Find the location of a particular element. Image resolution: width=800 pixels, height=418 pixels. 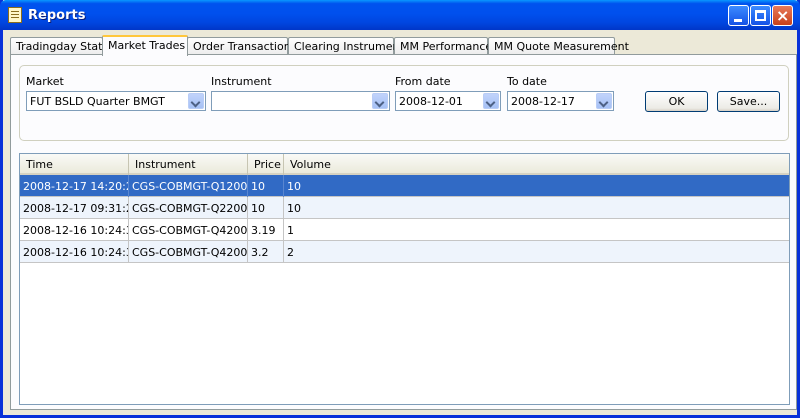

window-title: Reports is located at coordinates (57, 15).